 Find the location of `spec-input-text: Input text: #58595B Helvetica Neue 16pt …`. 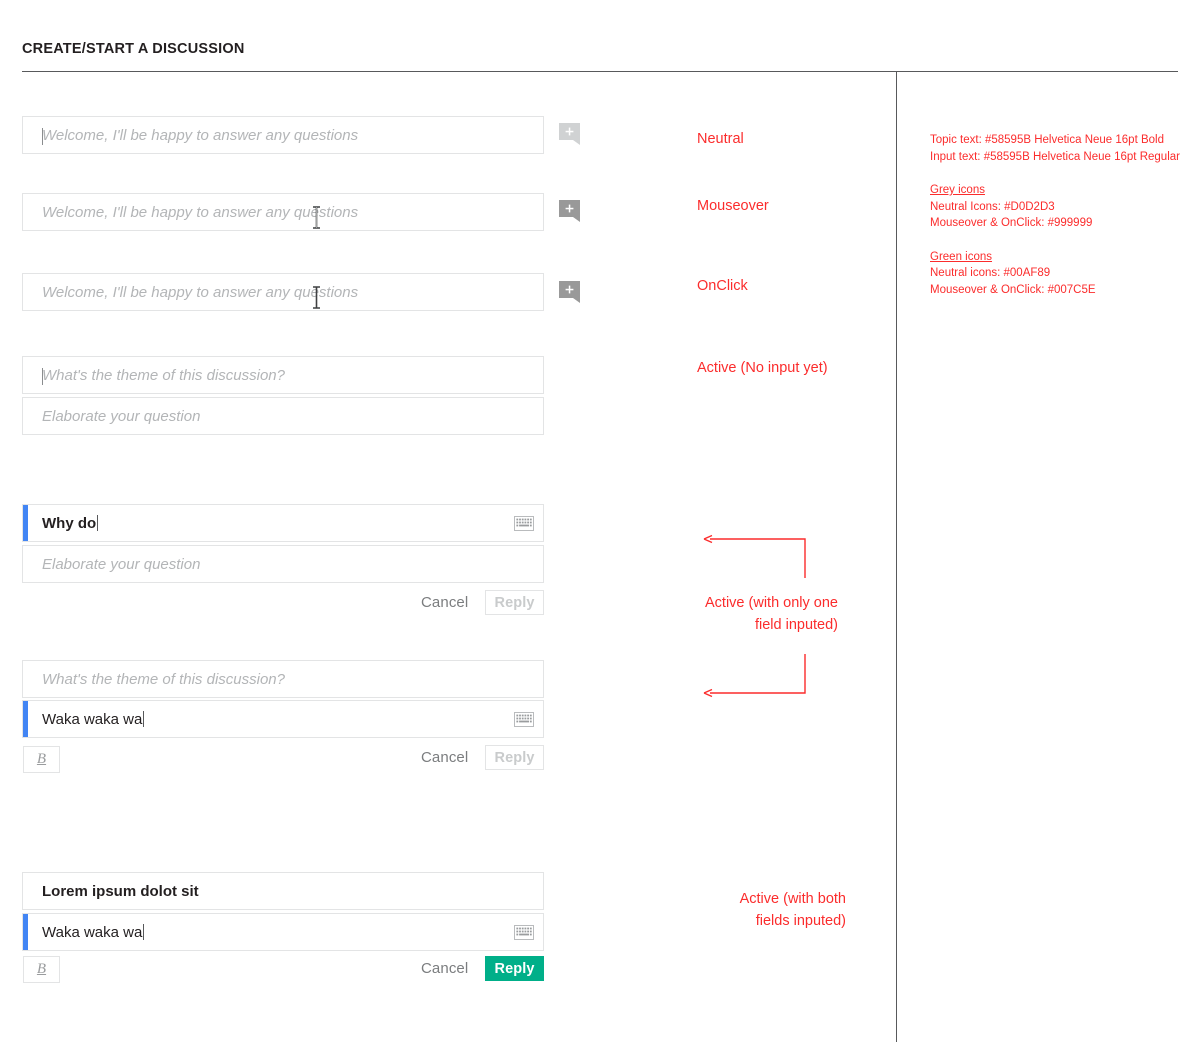

spec-input-text: Input text: #58595B Helvetica Neue 16pt … is located at coordinates (1055, 157).